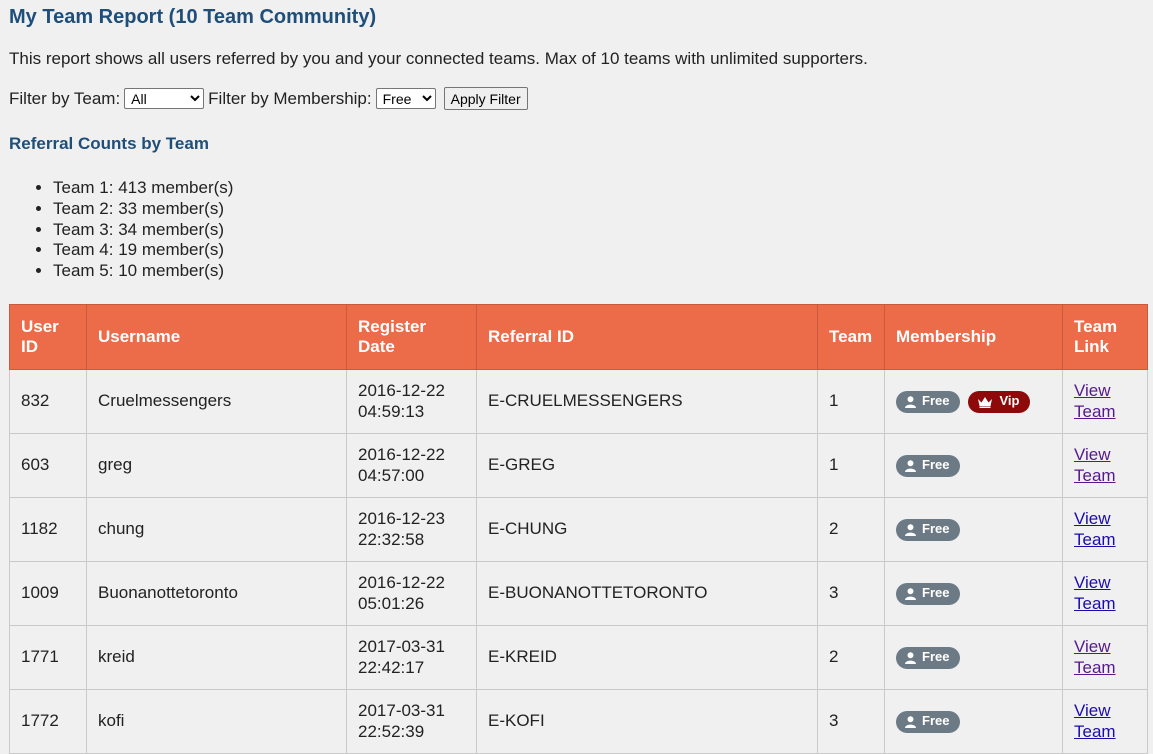  What do you see at coordinates (48, 401) in the screenshot?
I see `cell-user-id: 832` at bounding box center [48, 401].